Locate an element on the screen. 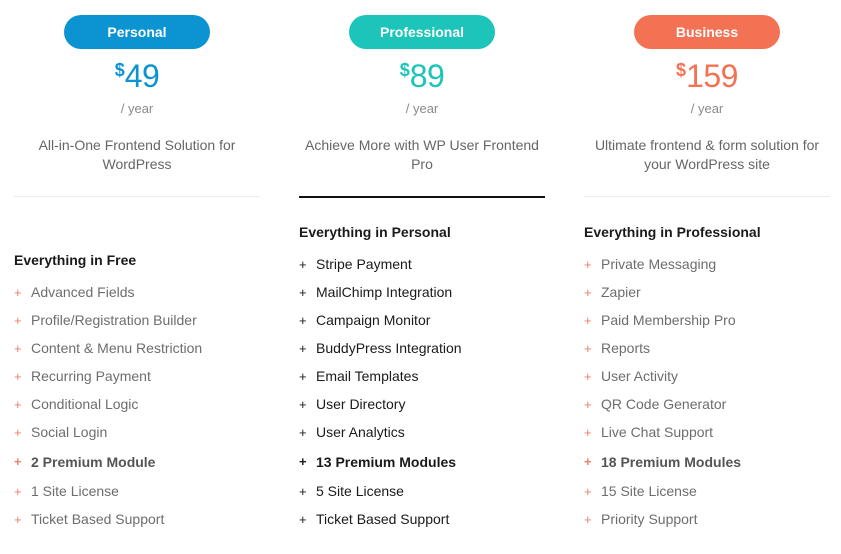  plan-price: $89 is located at coordinates (422, 76).